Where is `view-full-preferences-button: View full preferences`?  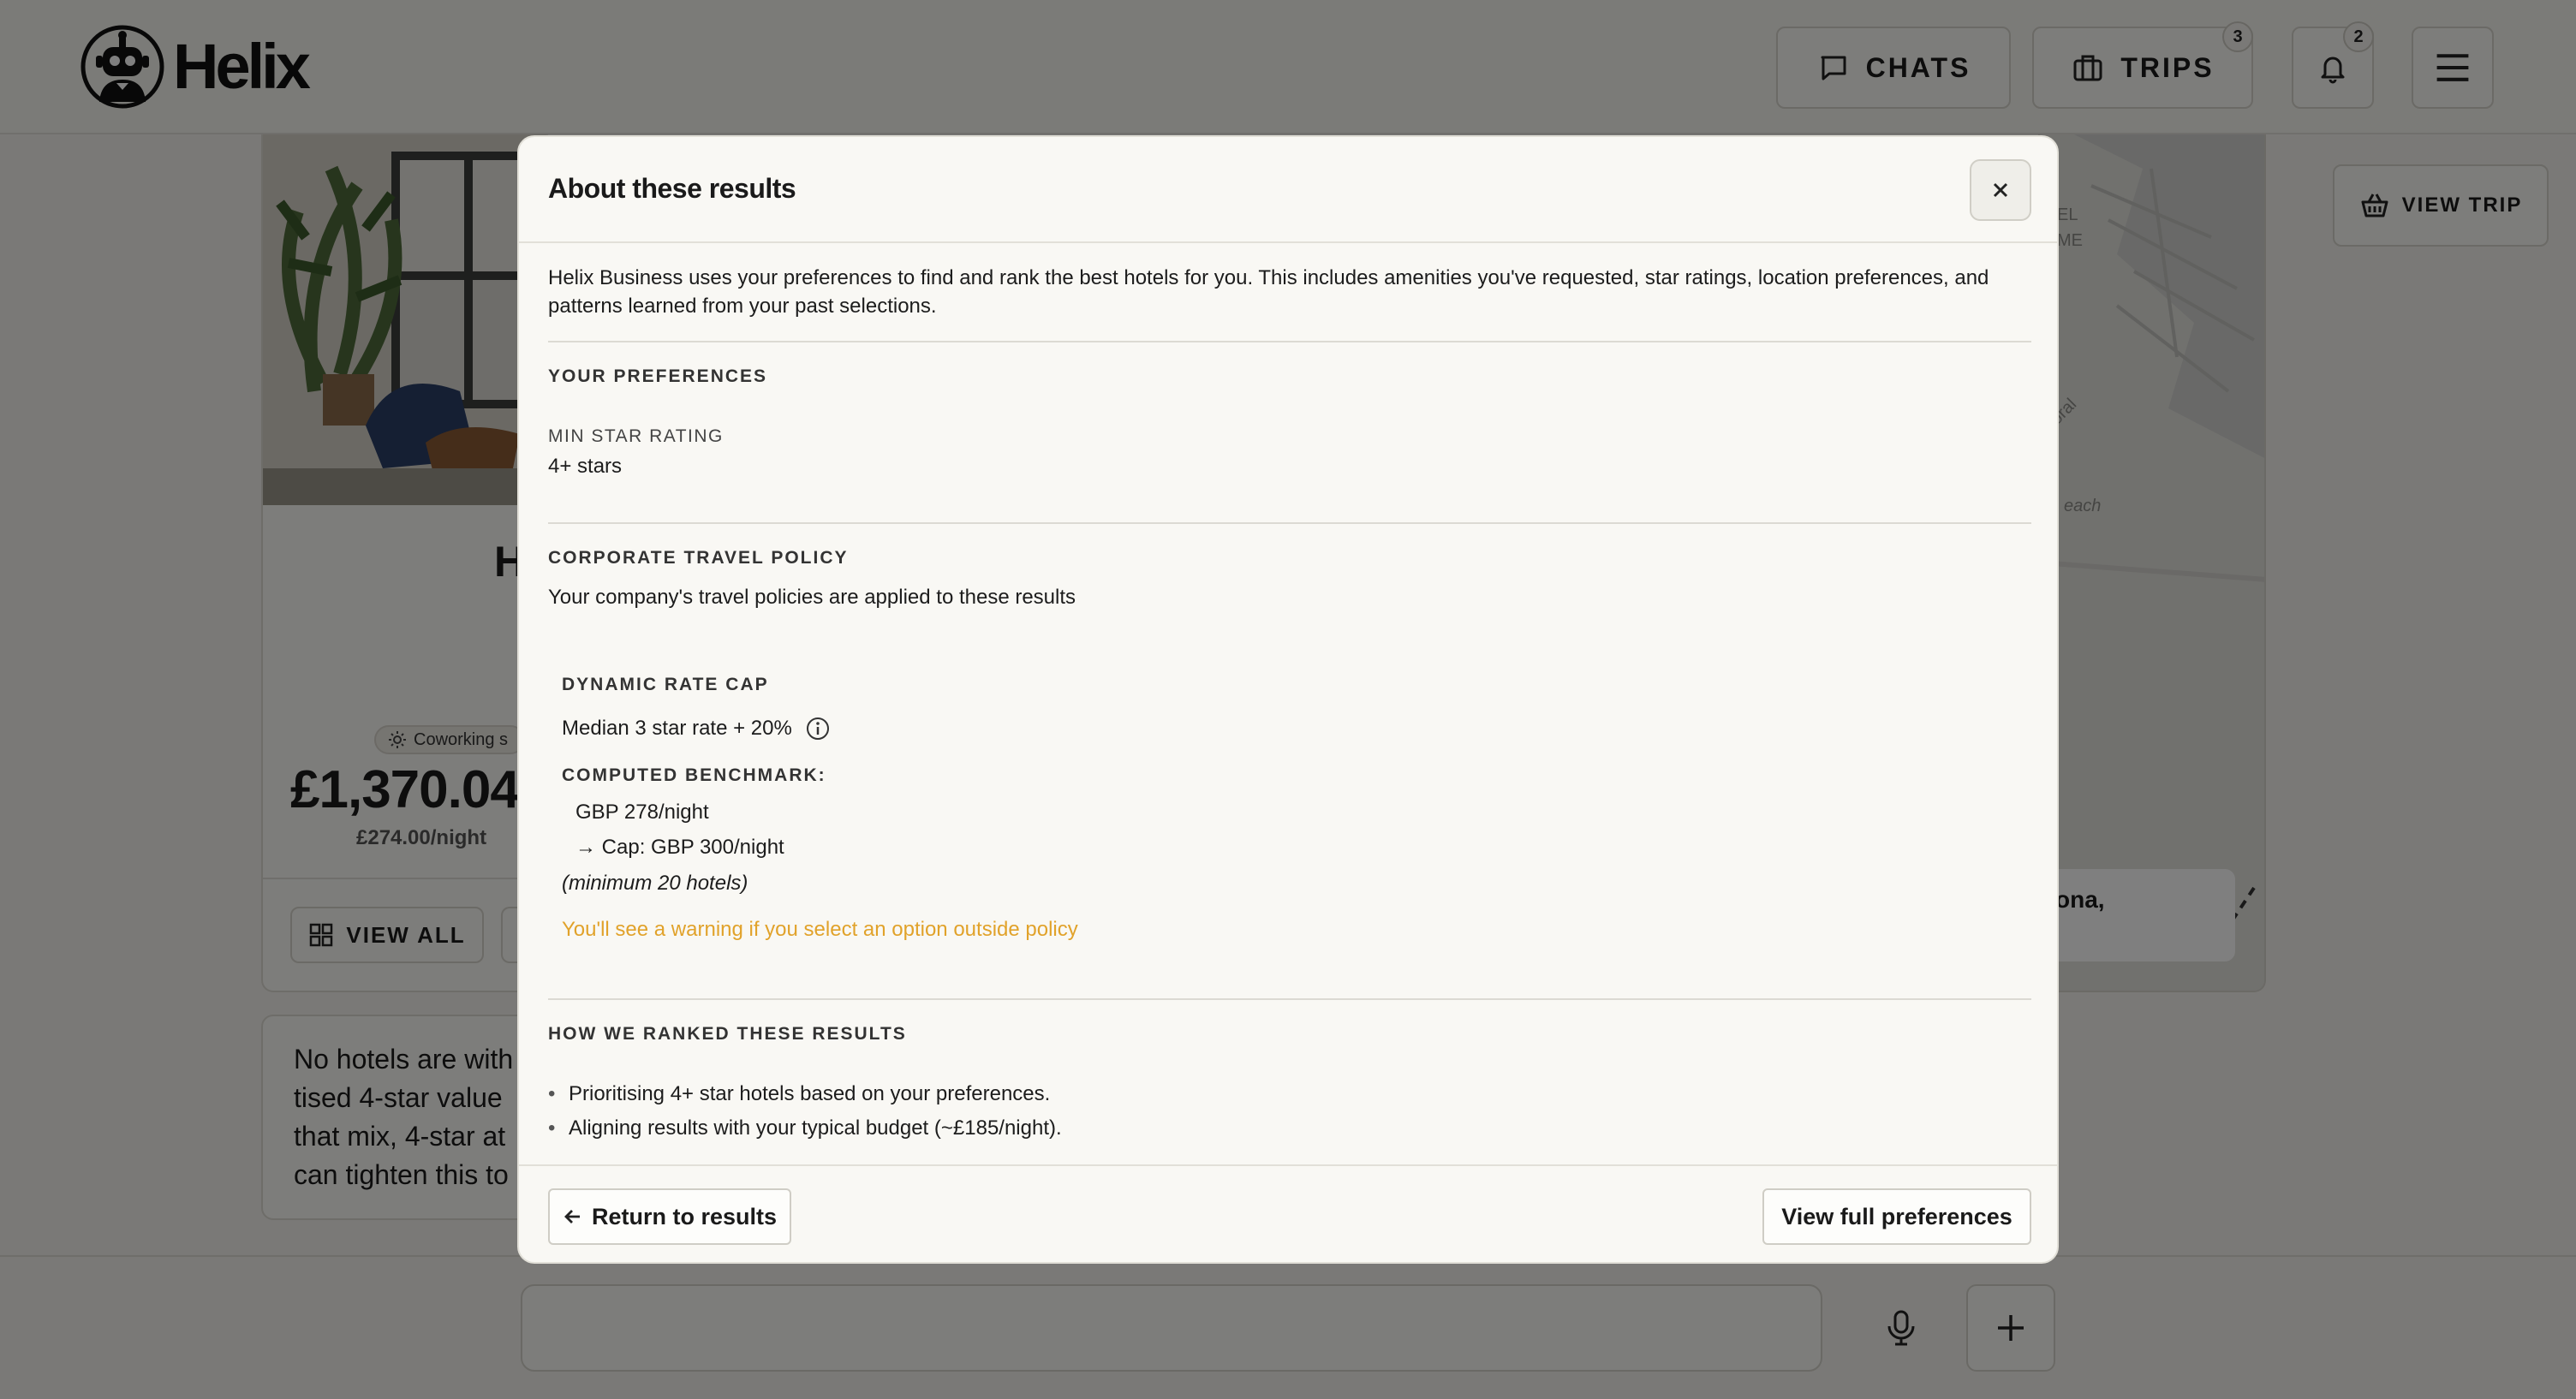
view-full-preferences-button: View full preferences is located at coordinates (1897, 1216).